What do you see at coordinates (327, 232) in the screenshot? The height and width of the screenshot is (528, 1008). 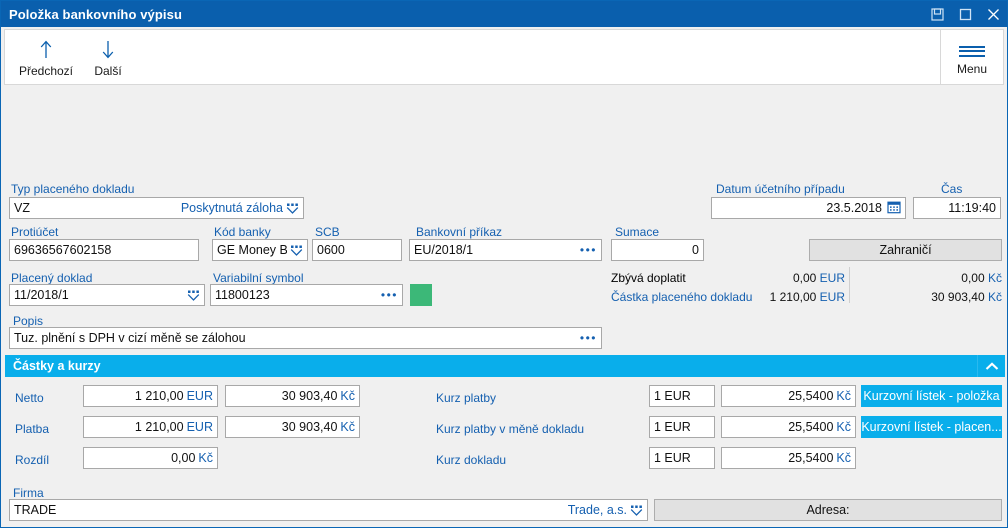 I see `scb-label: SCB` at bounding box center [327, 232].